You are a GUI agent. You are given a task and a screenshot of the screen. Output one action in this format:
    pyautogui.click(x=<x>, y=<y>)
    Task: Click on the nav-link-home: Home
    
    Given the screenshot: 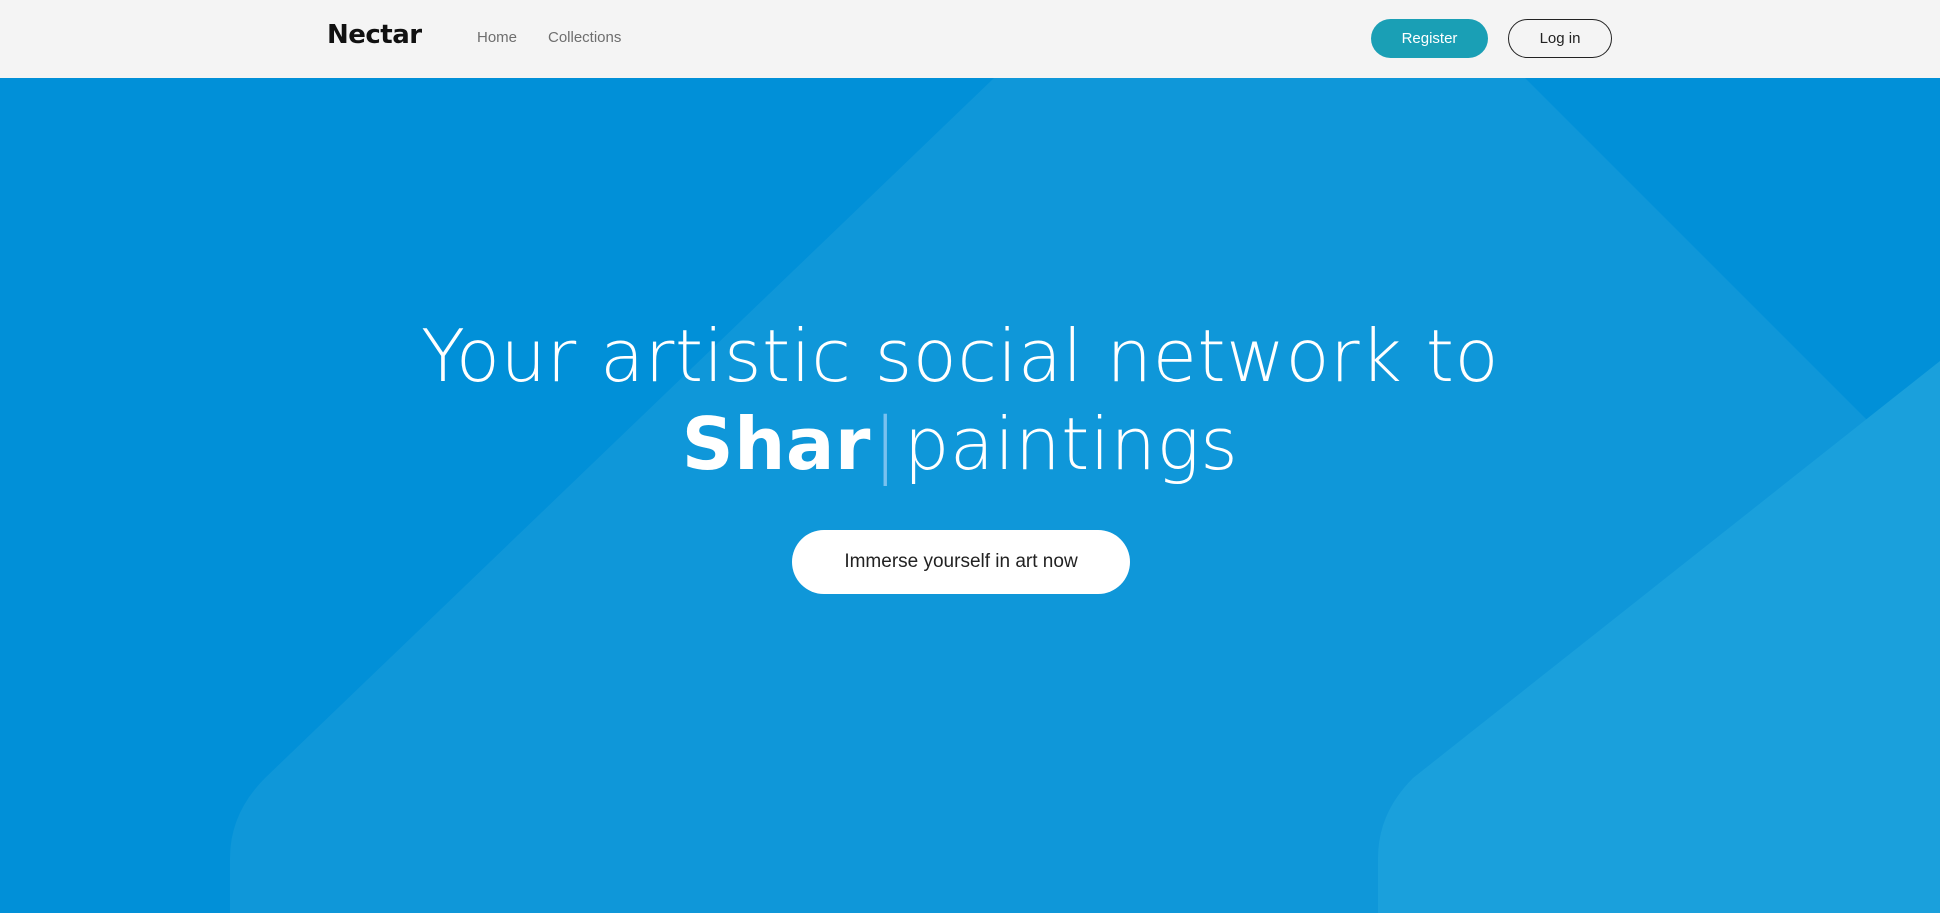 What is the action you would take?
    pyautogui.click(x=497, y=37)
    